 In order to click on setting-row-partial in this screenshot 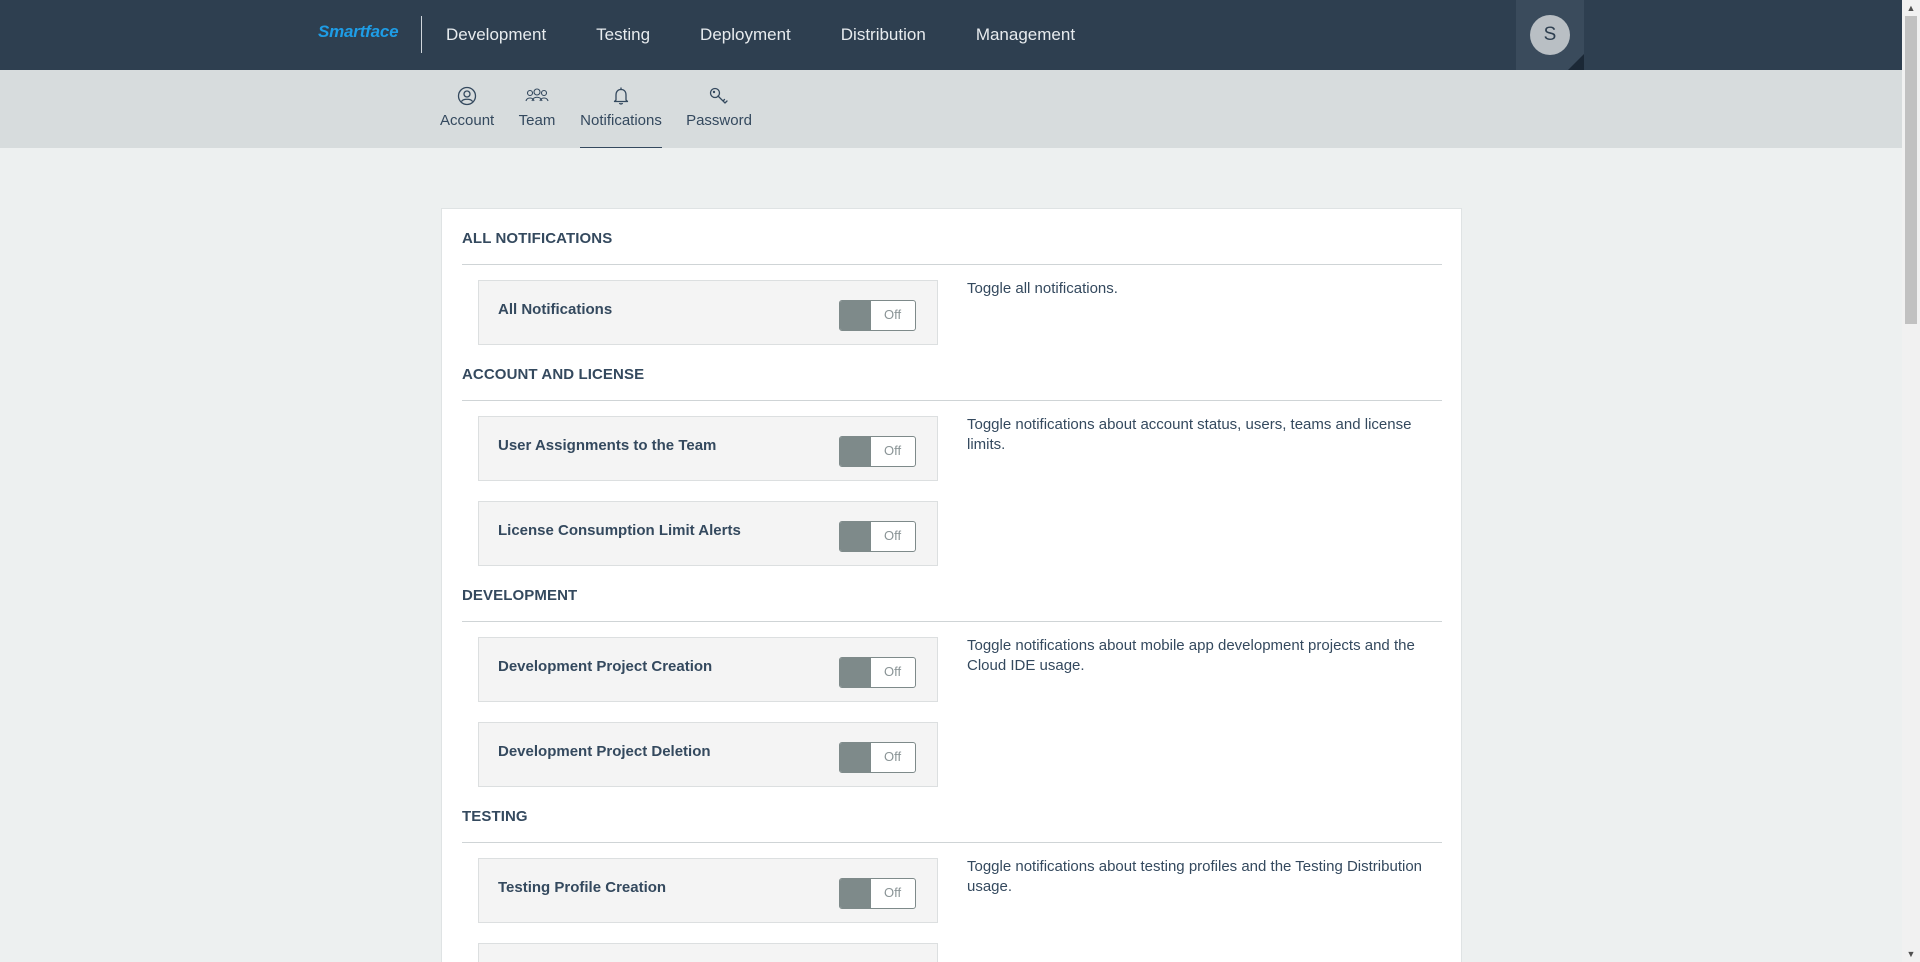, I will do `click(708, 952)`.